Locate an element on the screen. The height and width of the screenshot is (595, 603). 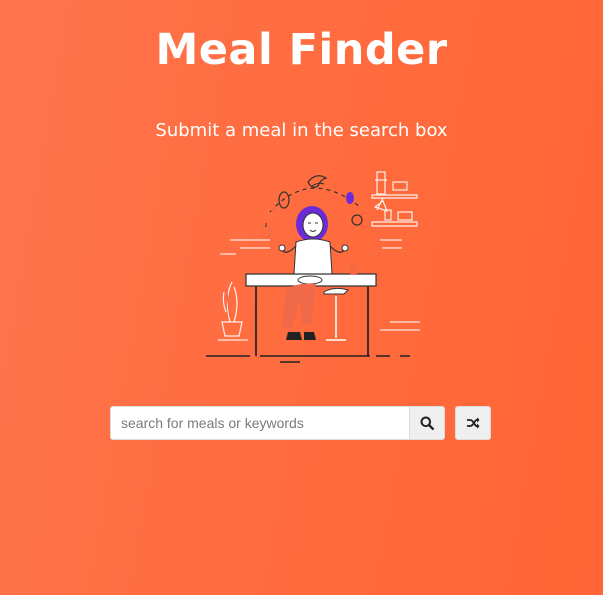
search-input is located at coordinates (259, 423).